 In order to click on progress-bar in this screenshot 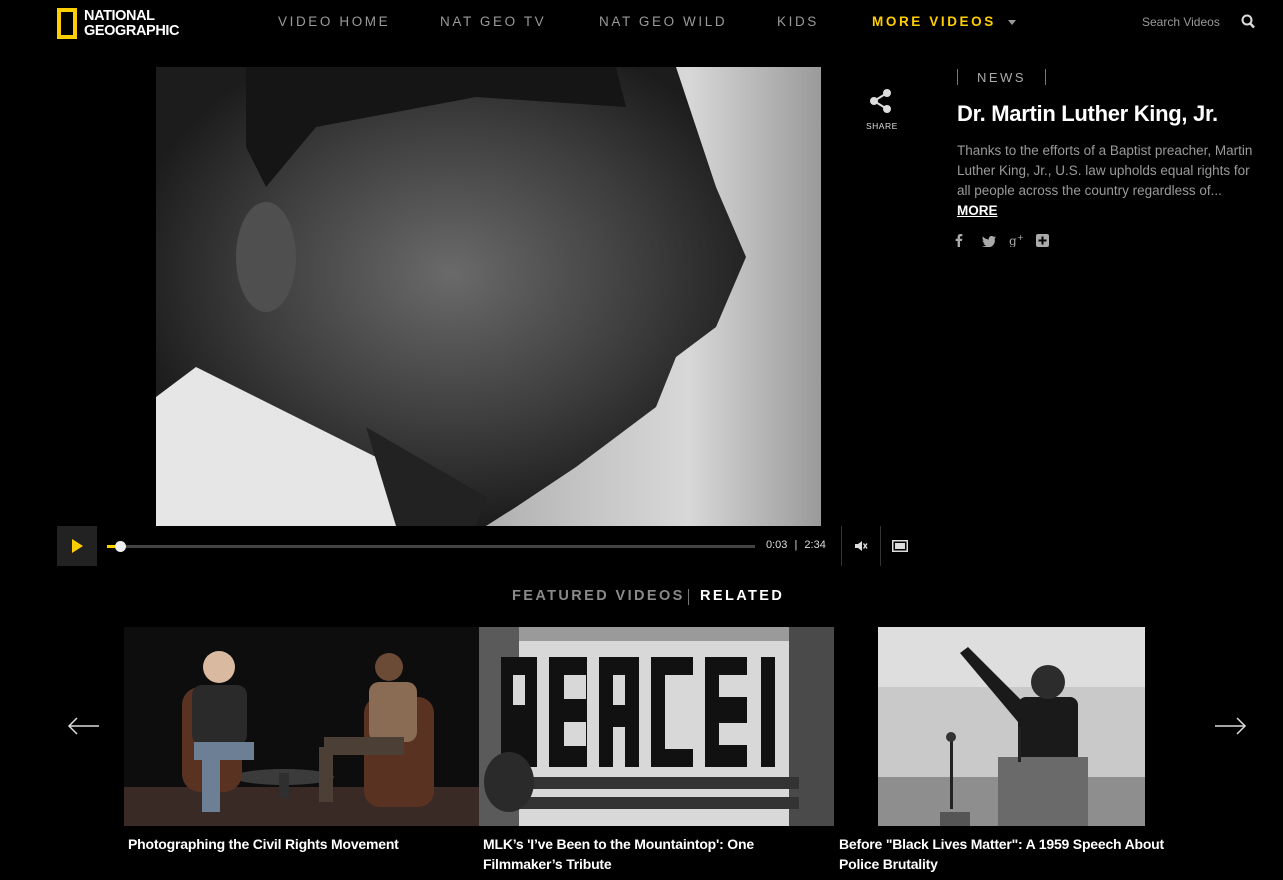, I will do `click(431, 546)`.